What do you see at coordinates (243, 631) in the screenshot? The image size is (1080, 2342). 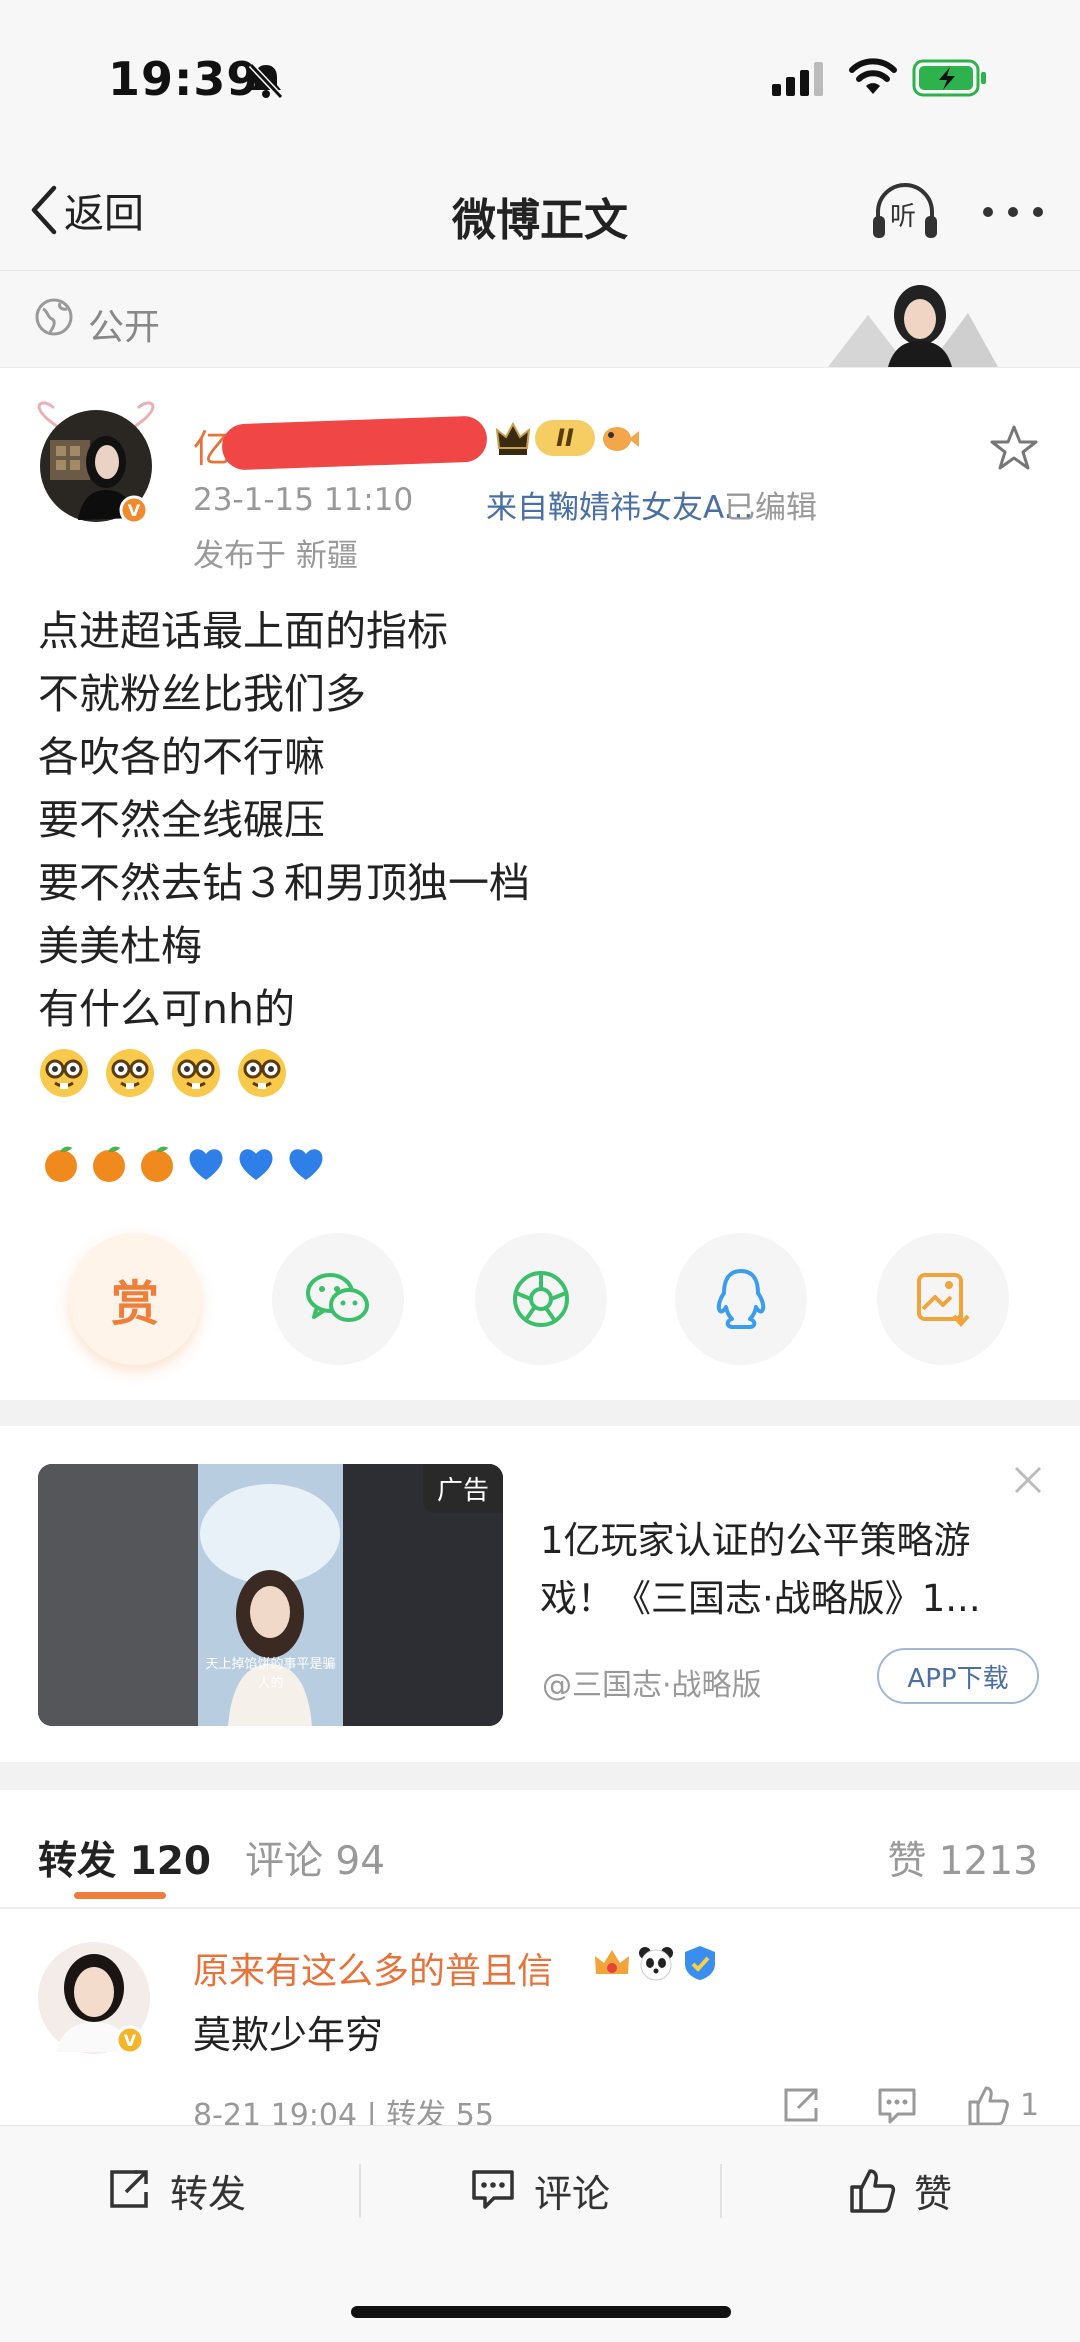 I see `post-line: 点进超话最上面的指标` at bounding box center [243, 631].